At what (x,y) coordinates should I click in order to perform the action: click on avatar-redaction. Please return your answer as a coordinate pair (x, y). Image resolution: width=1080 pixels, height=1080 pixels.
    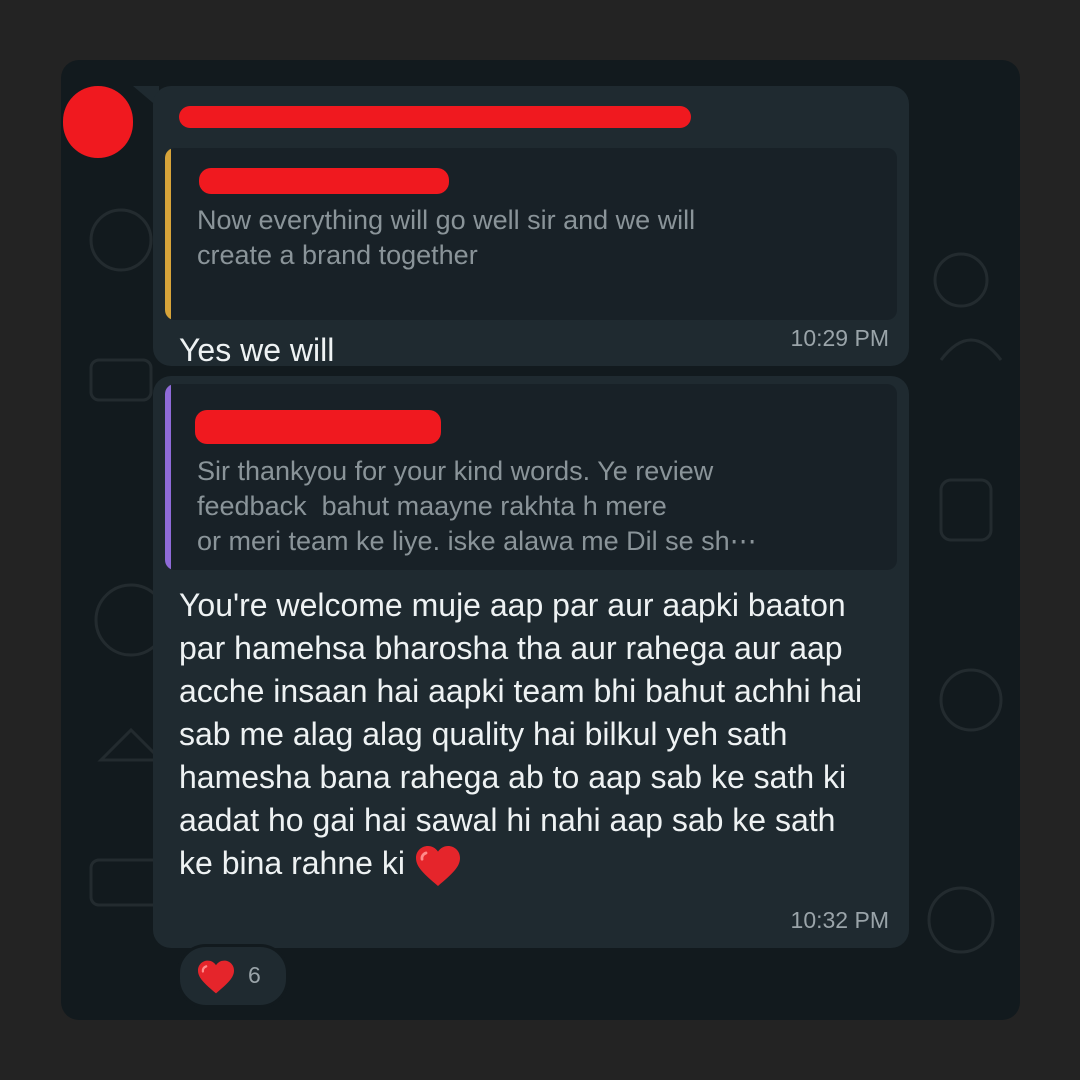
    Looking at the image, I should click on (98, 122).